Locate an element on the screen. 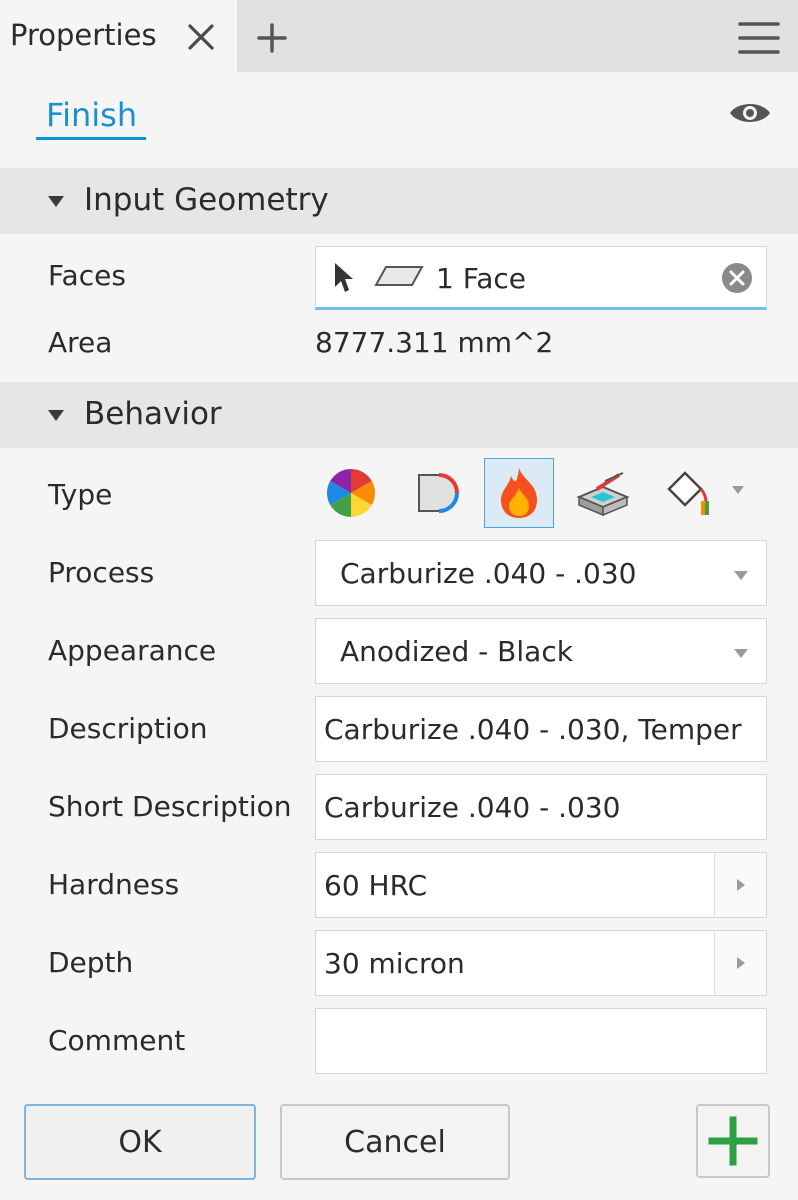 The width and height of the screenshot is (798, 1200). clear-selection-icon is located at coordinates (737, 278).